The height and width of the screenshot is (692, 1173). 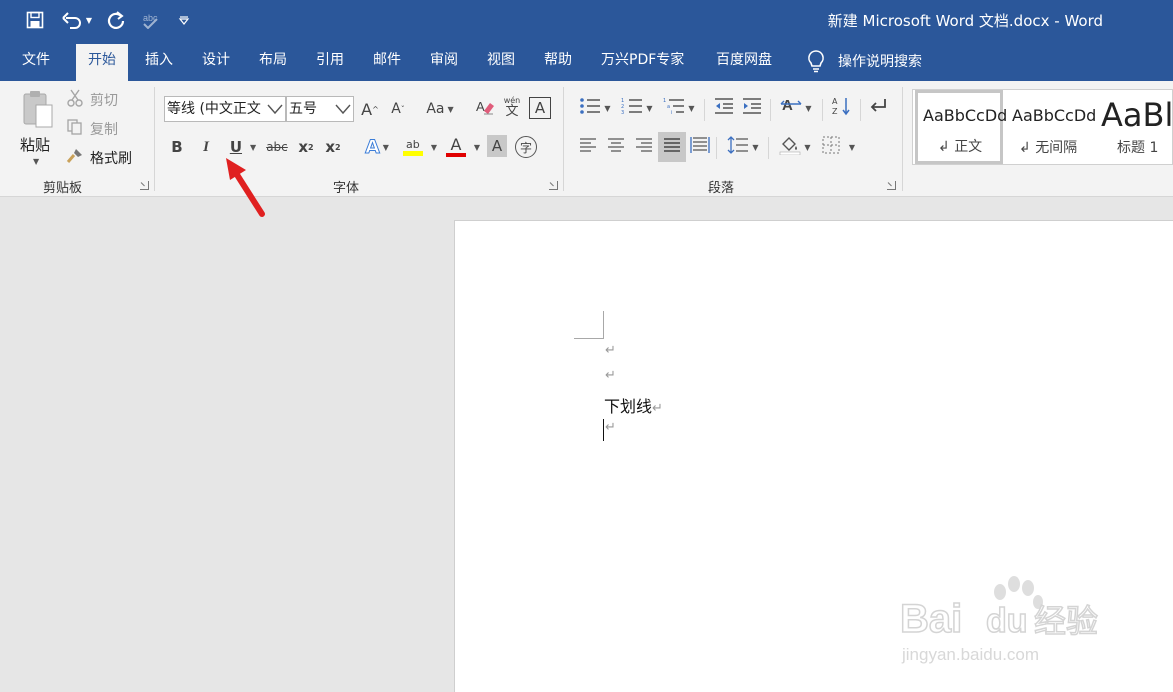 I want to click on align-right-button, so click(x=644, y=147).